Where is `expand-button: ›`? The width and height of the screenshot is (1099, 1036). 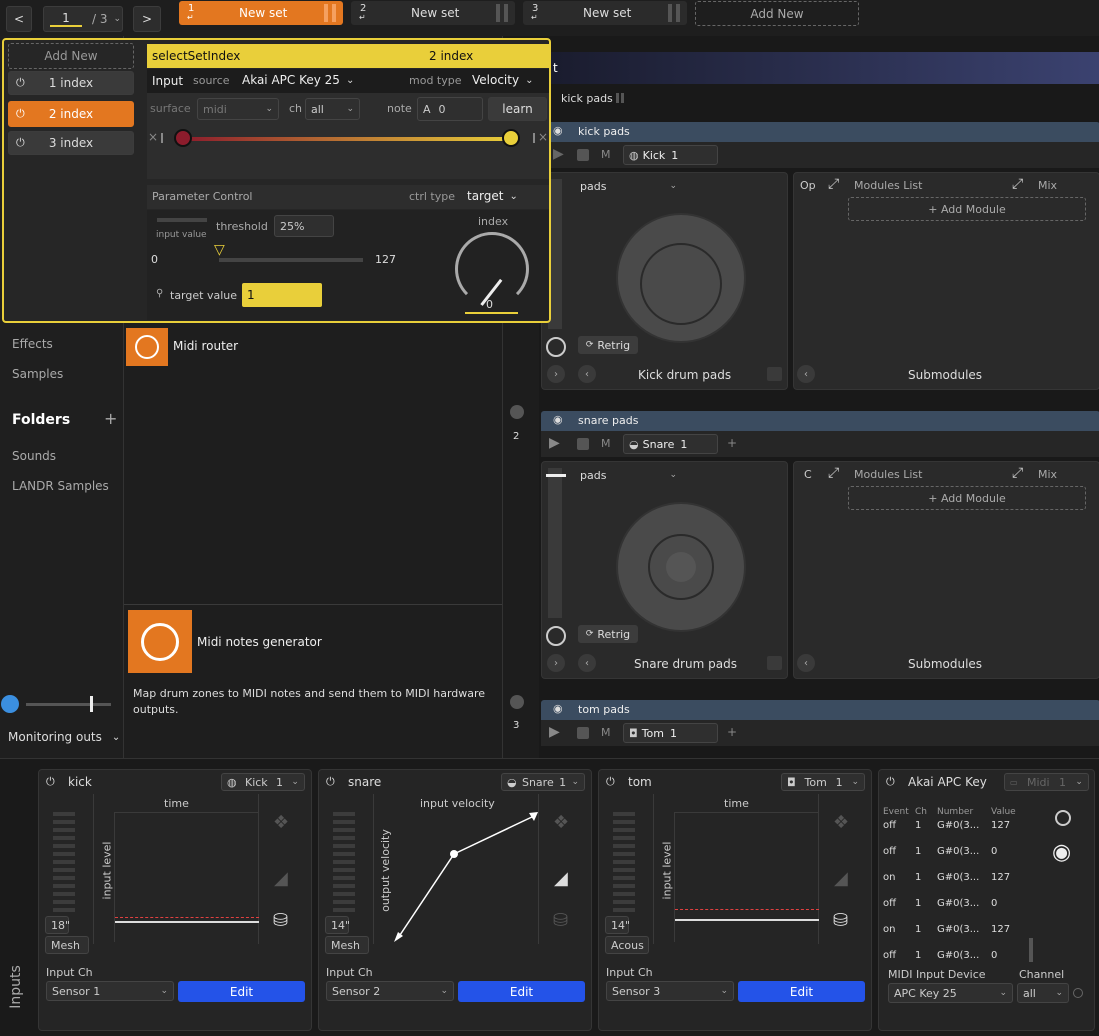 expand-button: › is located at coordinates (556, 374).